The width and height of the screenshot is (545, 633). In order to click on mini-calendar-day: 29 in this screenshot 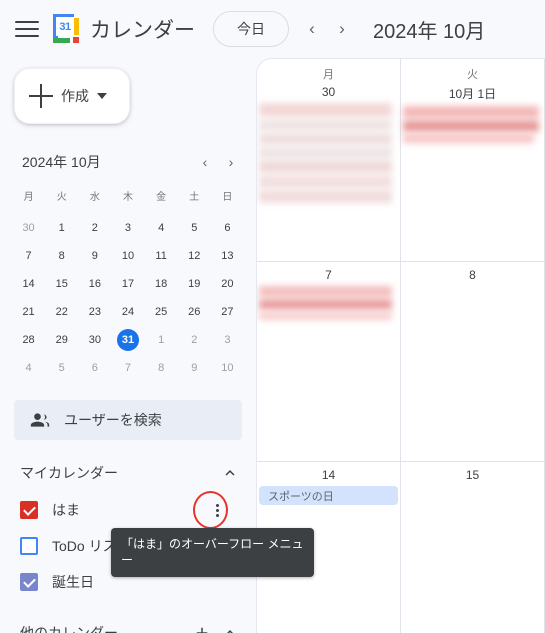, I will do `click(61, 340)`.